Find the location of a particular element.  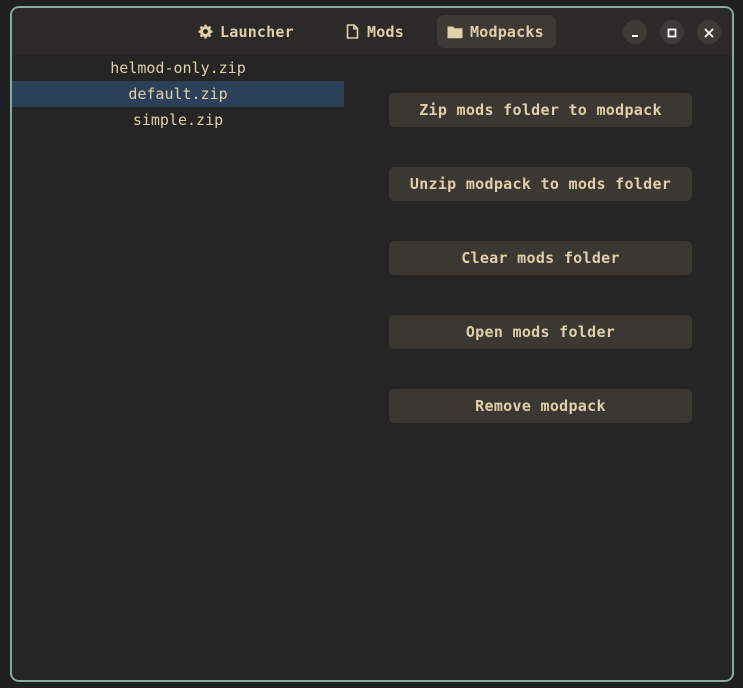

tab-modpacks: Modpacks is located at coordinates (496, 31).